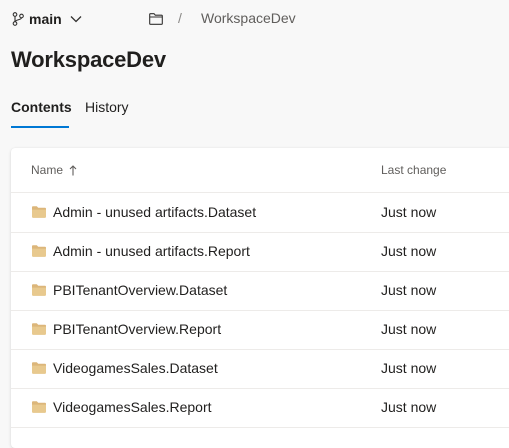  I want to click on top-bar: main / WorkspaceDev, so click(254, 19).